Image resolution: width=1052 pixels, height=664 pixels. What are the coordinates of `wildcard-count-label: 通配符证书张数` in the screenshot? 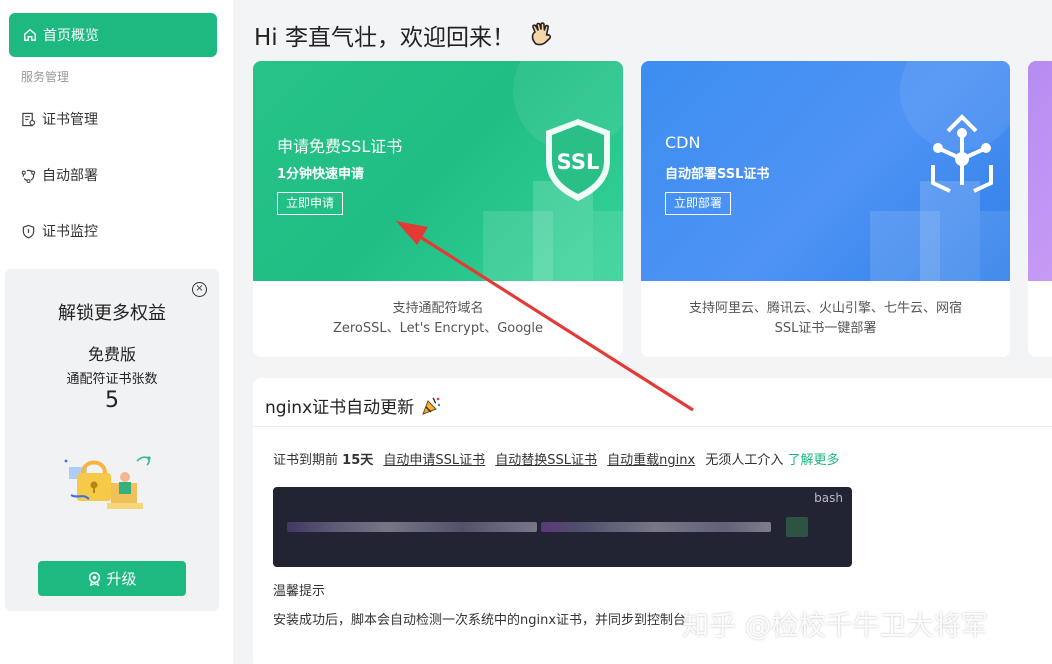 It's located at (112, 379).